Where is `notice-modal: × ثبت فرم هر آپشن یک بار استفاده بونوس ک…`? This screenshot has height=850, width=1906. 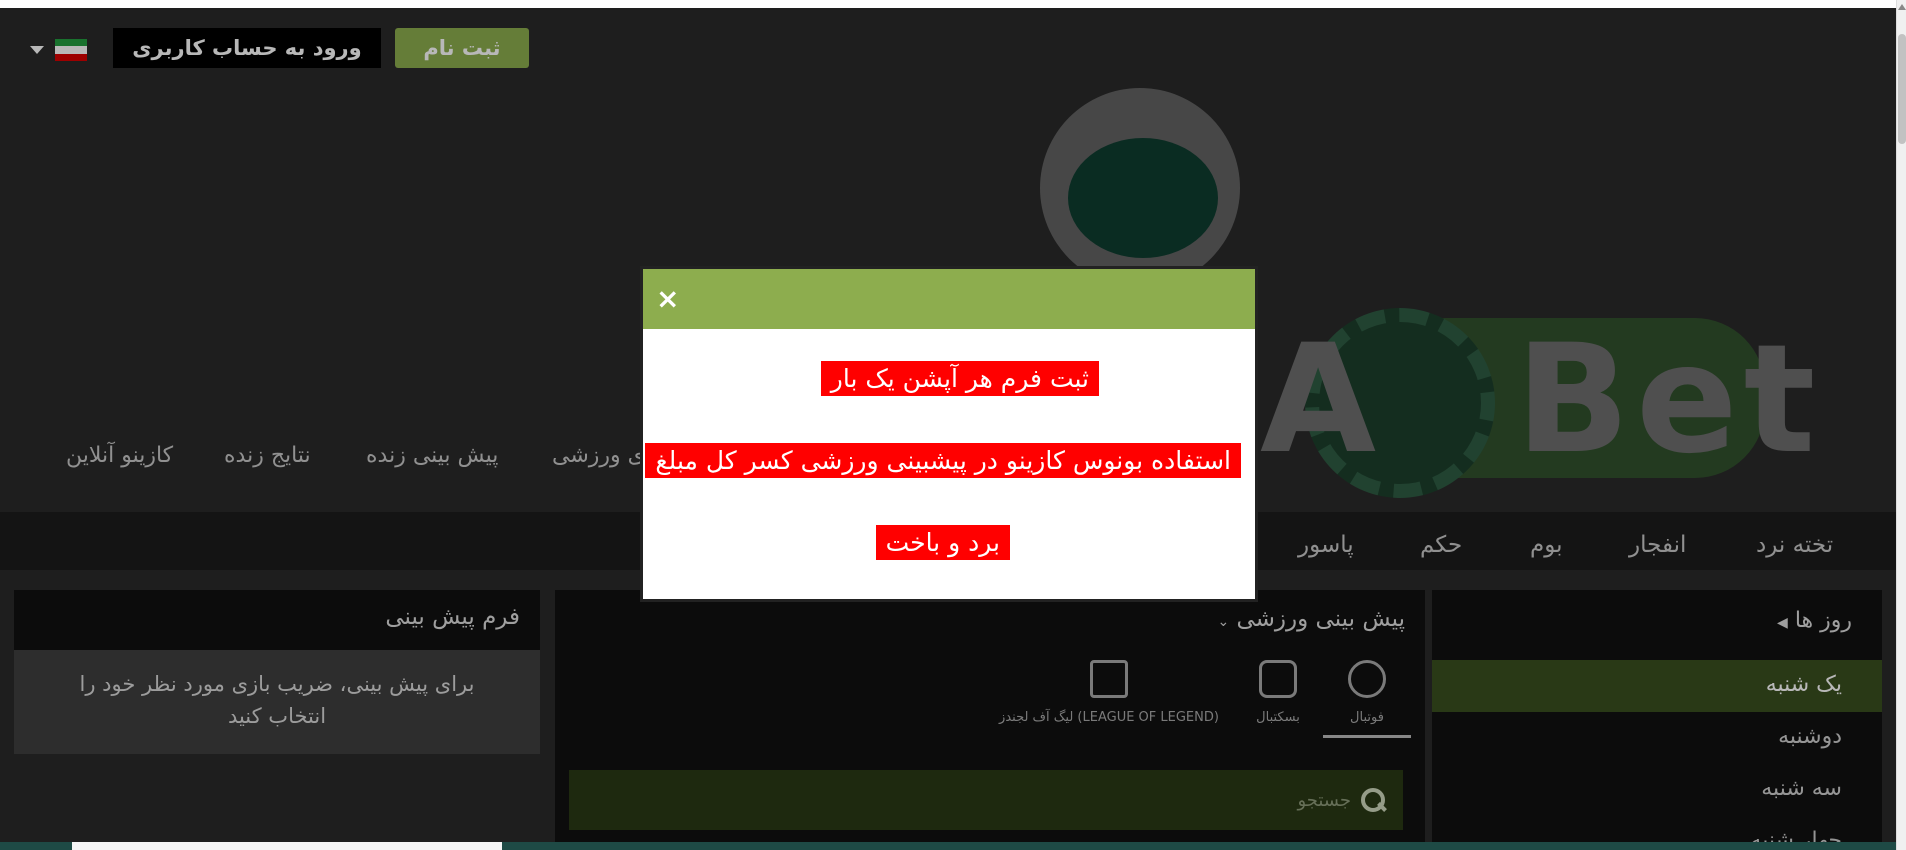
notice-modal: × ثبت فرم هر آپشن یک بار استفاده بونوس ک… is located at coordinates (949, 434).